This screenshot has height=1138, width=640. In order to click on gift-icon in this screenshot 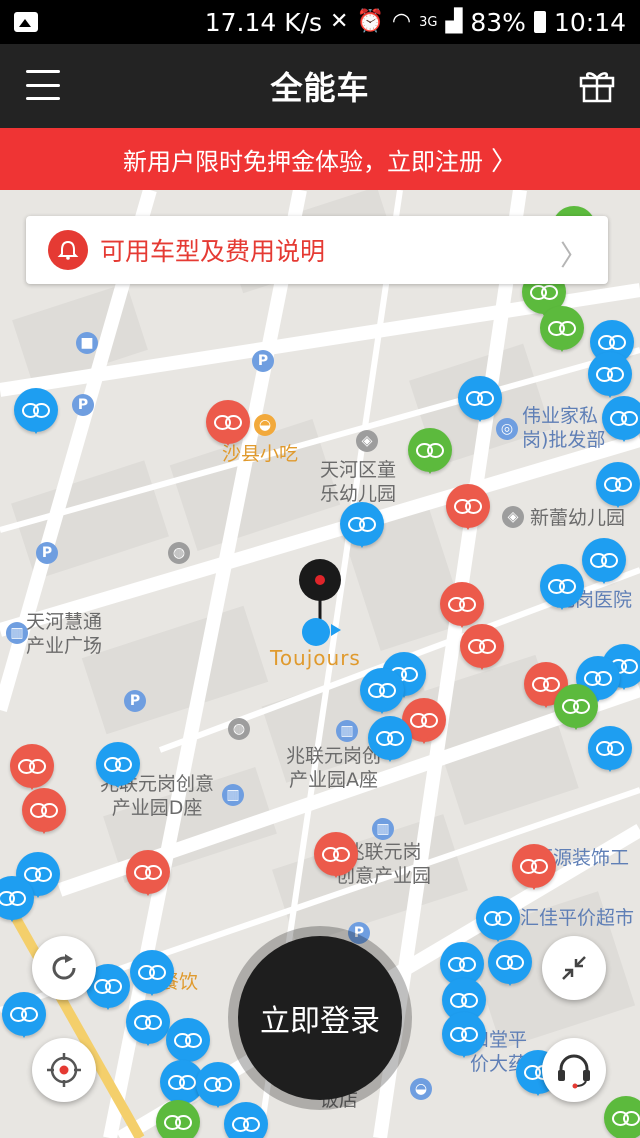, I will do `click(597, 85)`.